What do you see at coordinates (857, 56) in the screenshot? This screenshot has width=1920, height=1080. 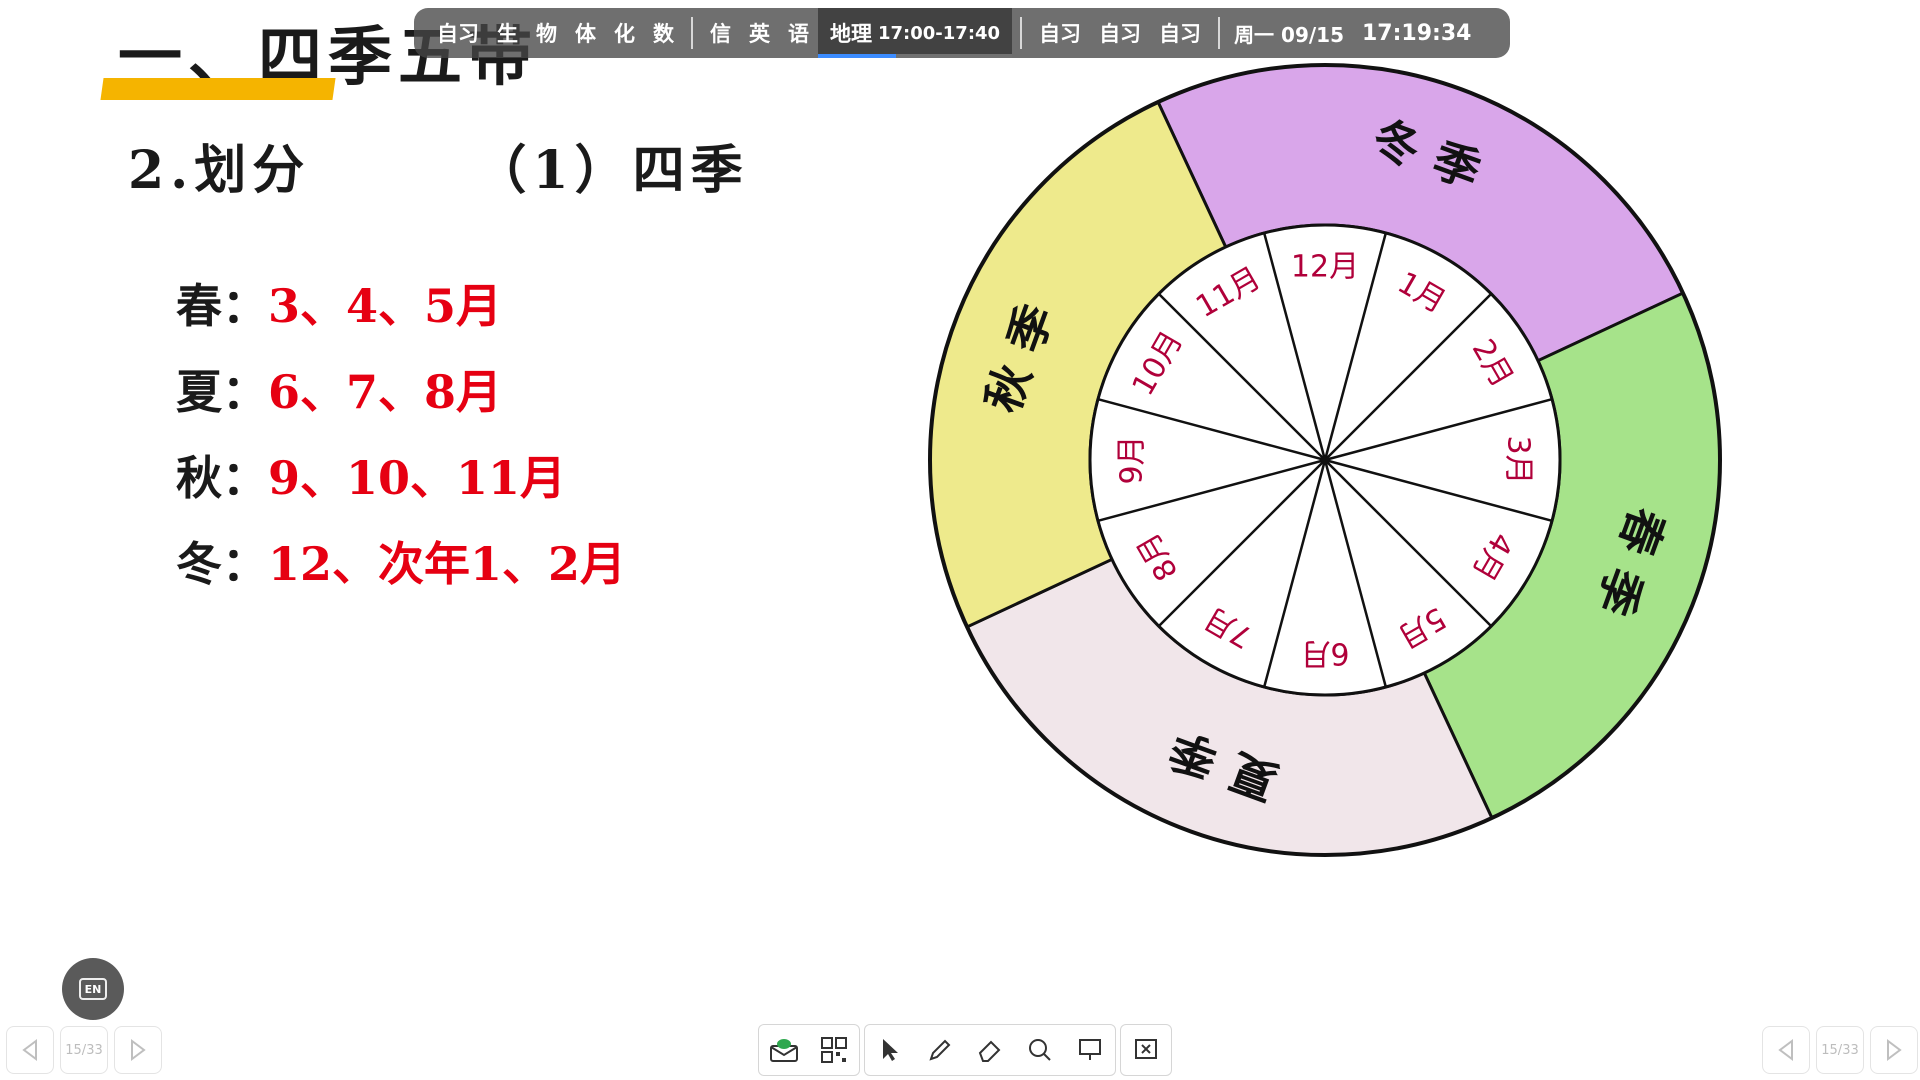 I see `class-progress-fill` at bounding box center [857, 56].